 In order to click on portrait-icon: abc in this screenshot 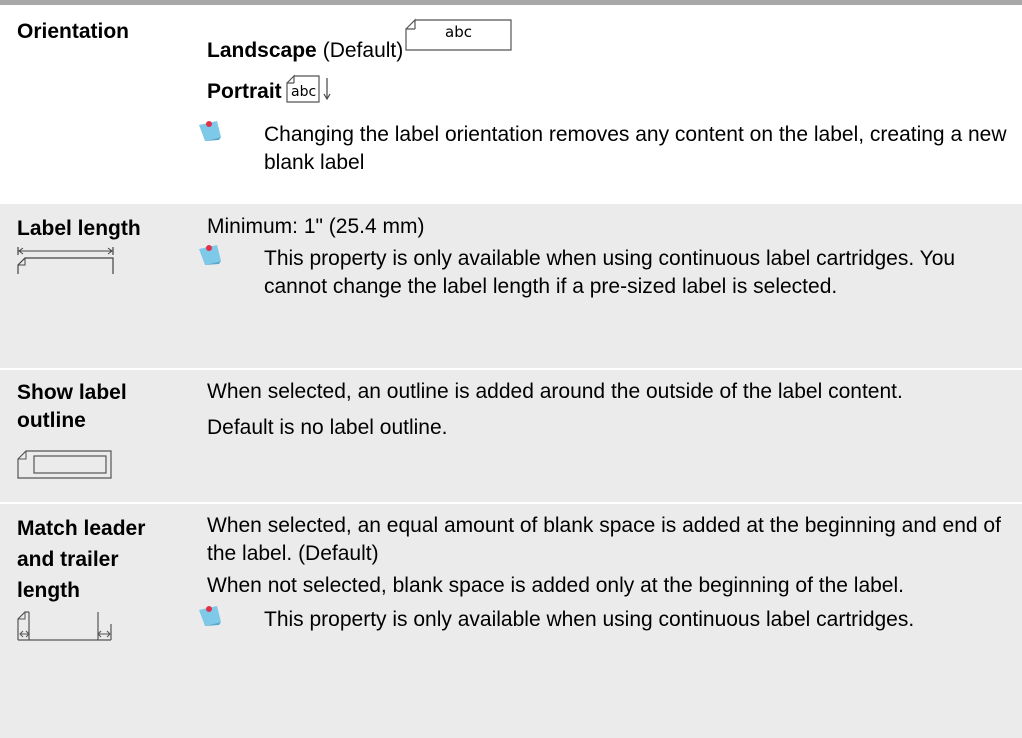, I will do `click(309, 92)`.